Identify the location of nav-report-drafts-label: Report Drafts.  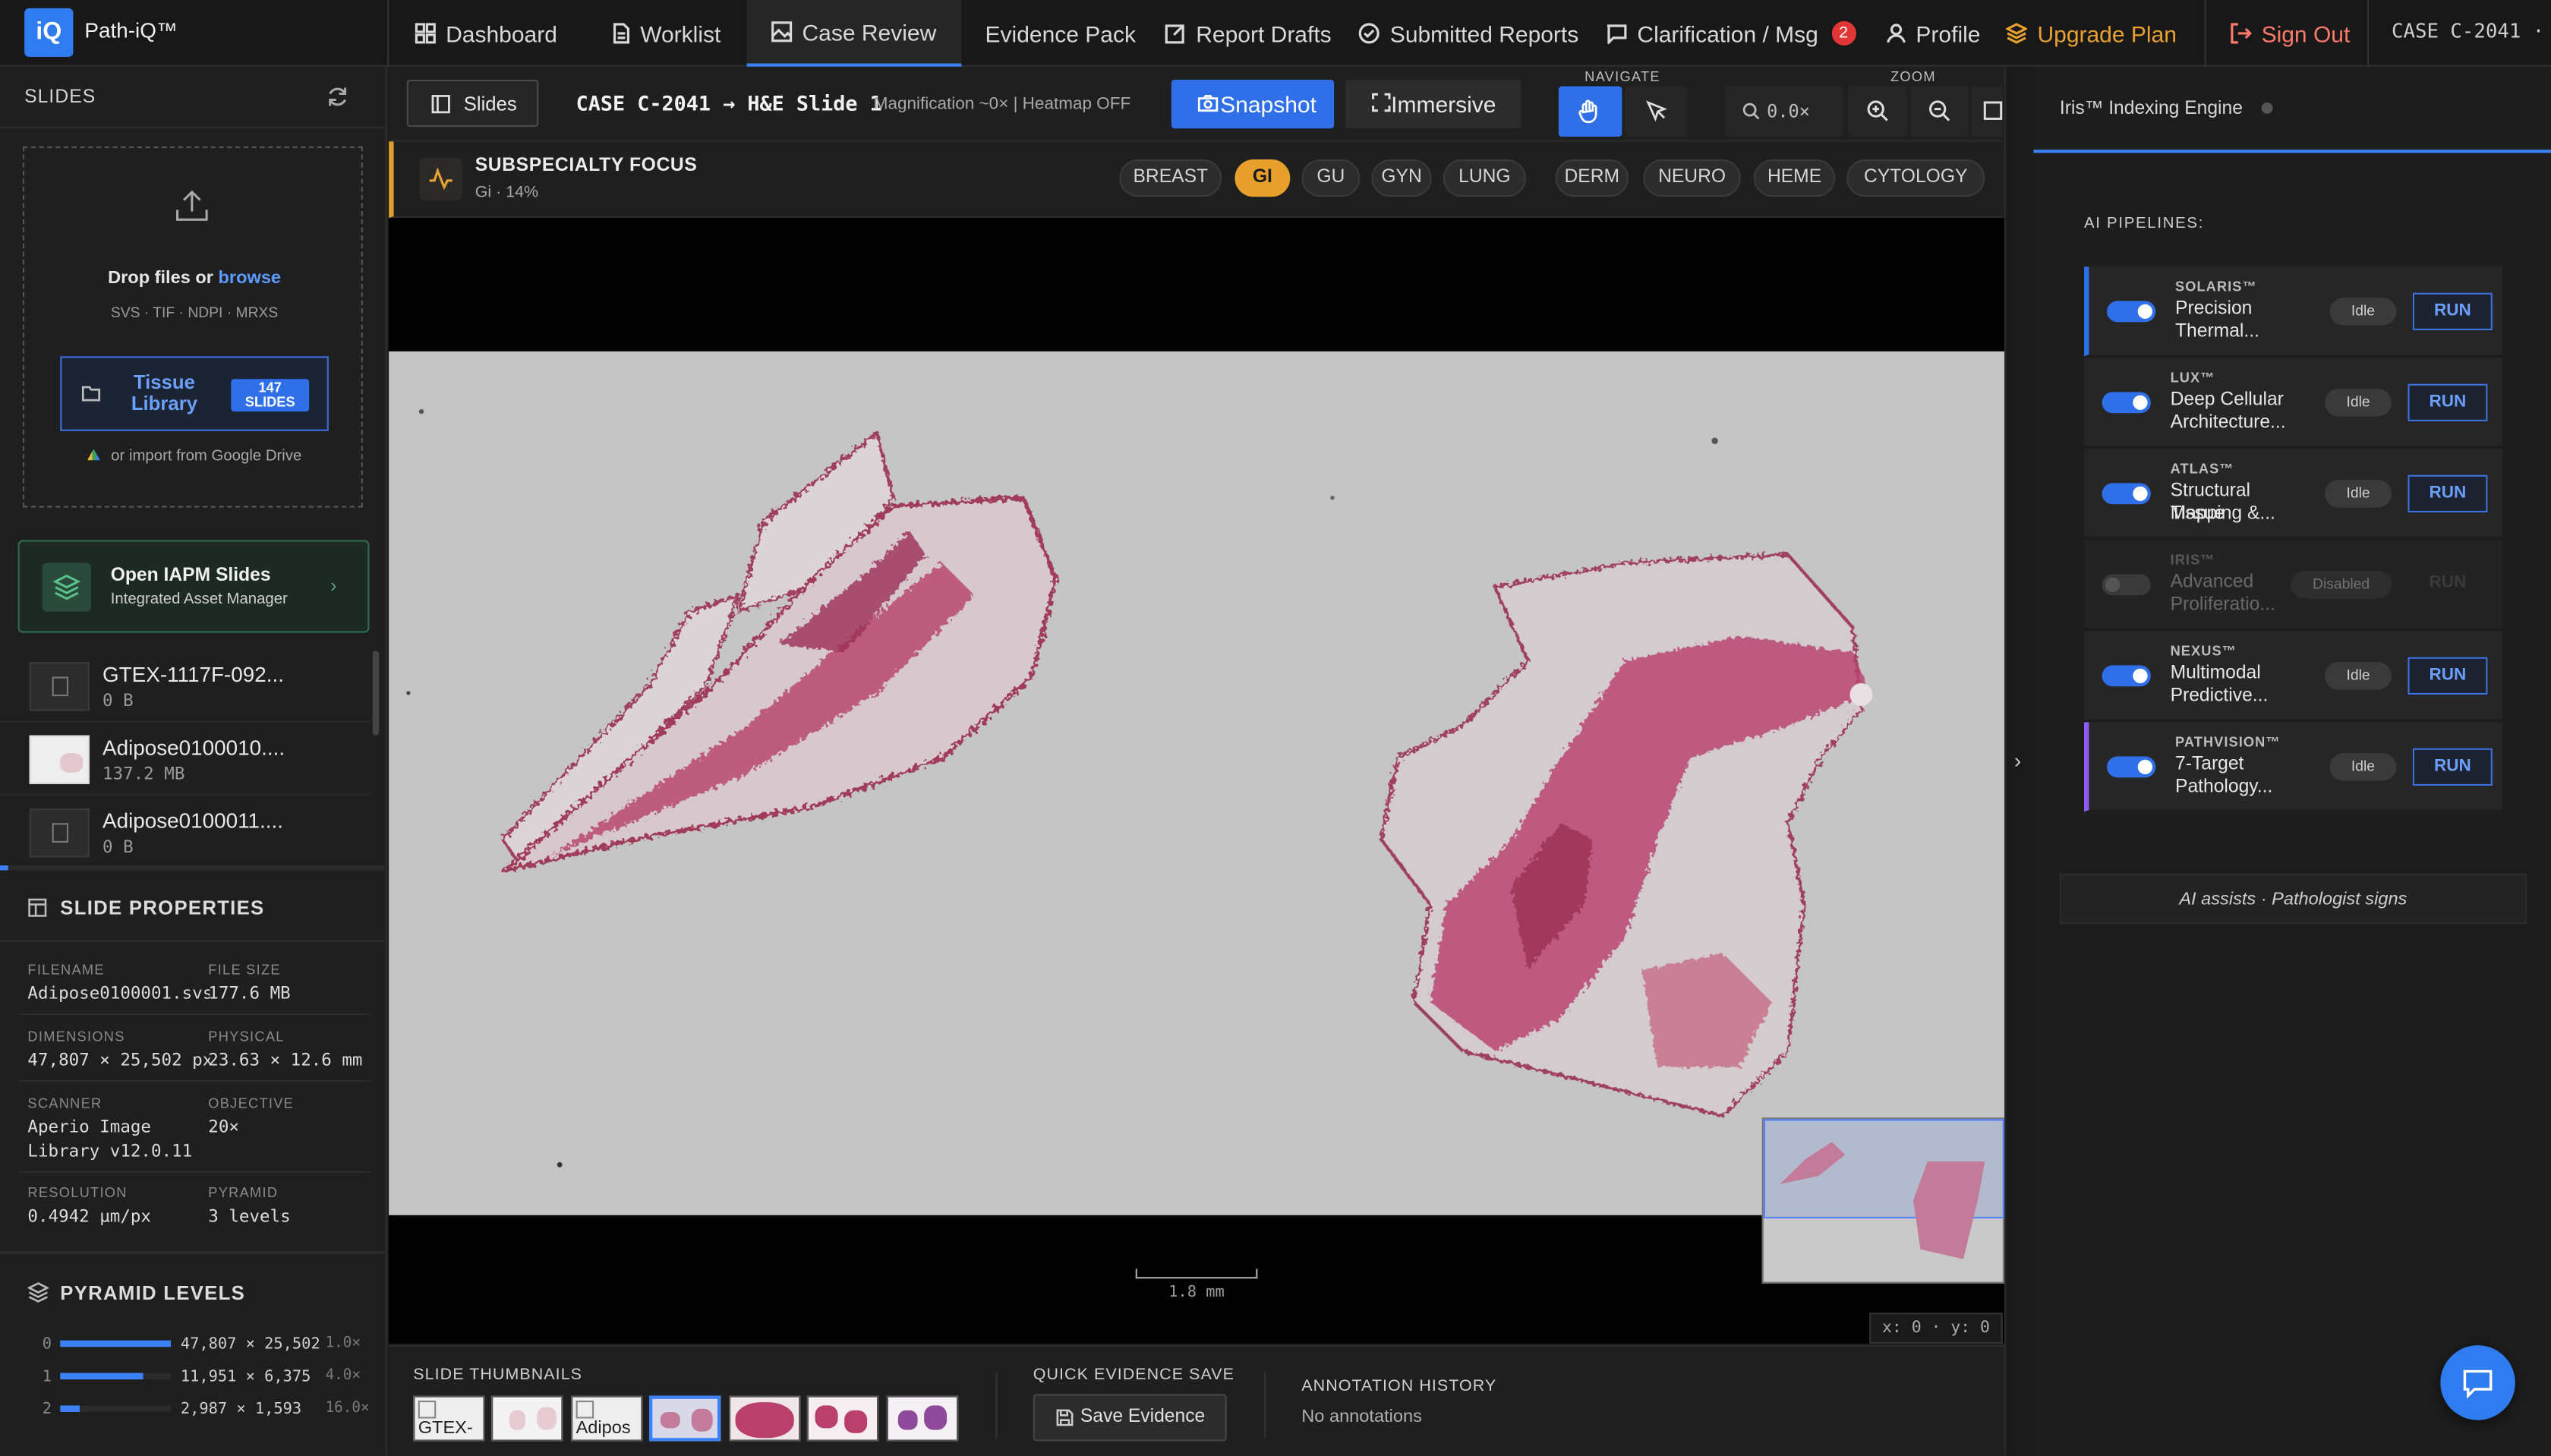
(1264, 33).